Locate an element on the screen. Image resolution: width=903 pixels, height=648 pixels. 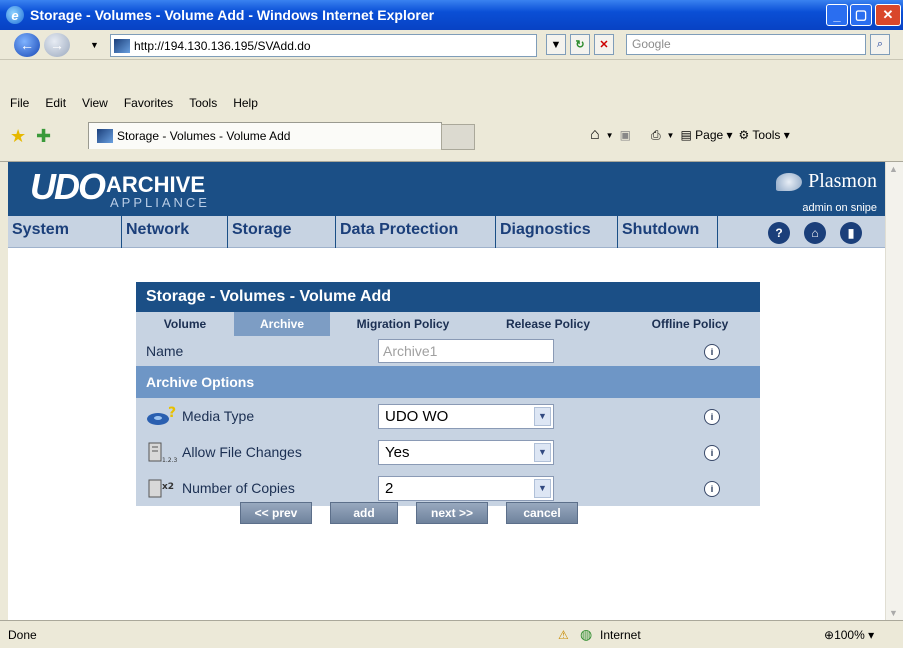
address-input: http://194.130.136.195/SVAdd.do is located at coordinates (323, 45).